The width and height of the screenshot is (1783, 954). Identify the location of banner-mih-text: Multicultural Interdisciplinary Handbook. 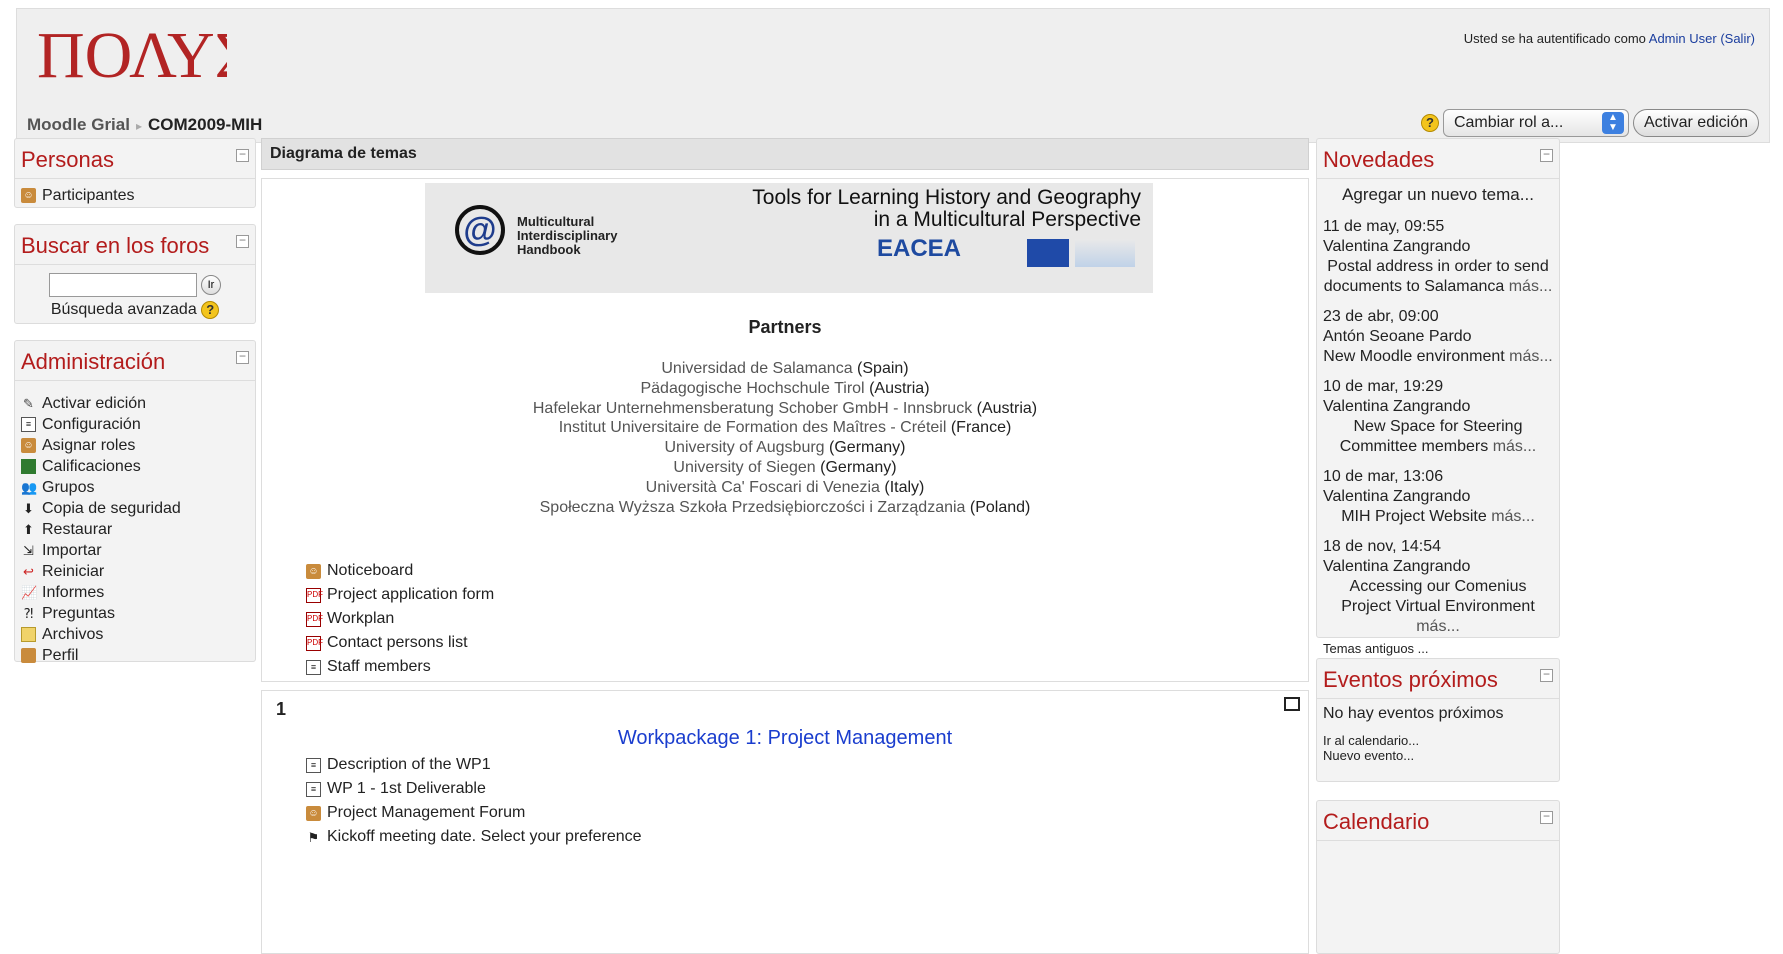
(567, 236).